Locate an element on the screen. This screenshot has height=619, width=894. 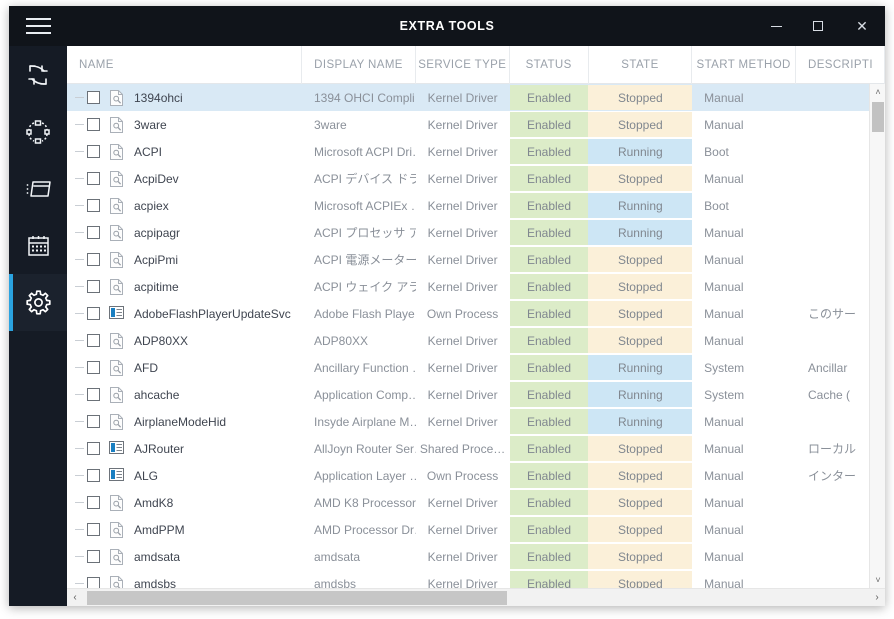
sidebar-item-window is located at coordinates (38, 188).